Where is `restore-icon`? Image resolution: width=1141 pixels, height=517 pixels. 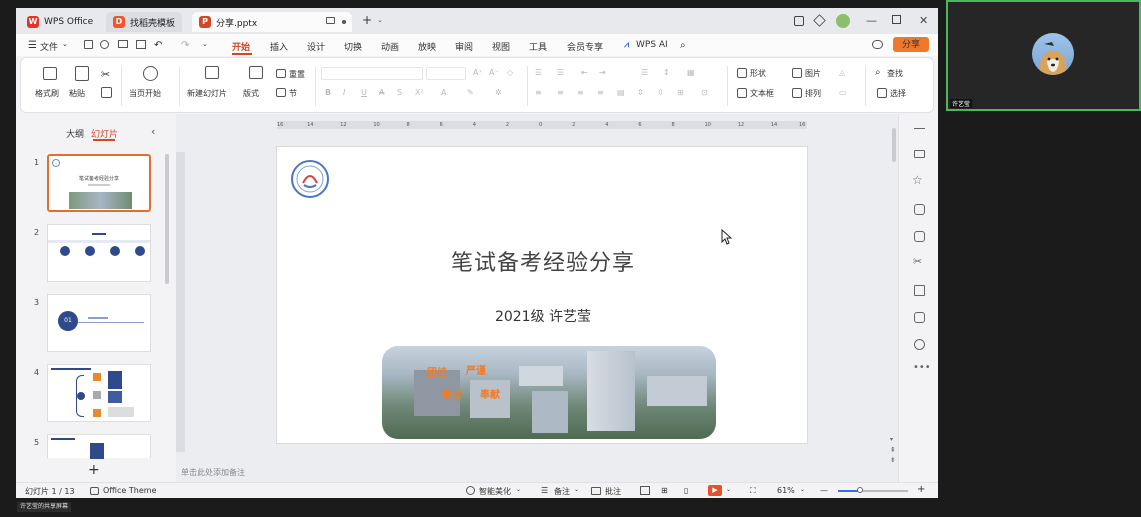
restore-icon is located at coordinates (896, 19).